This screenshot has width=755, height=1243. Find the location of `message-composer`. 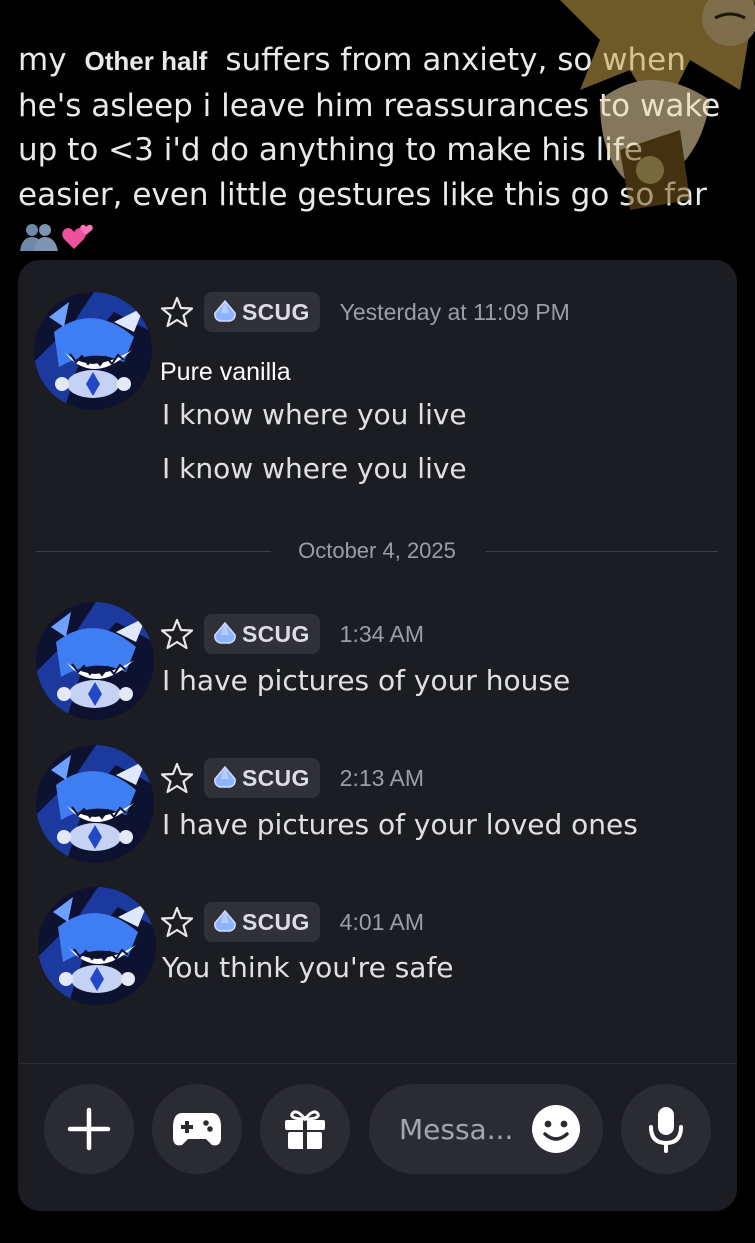

message-composer is located at coordinates (486, 1129).